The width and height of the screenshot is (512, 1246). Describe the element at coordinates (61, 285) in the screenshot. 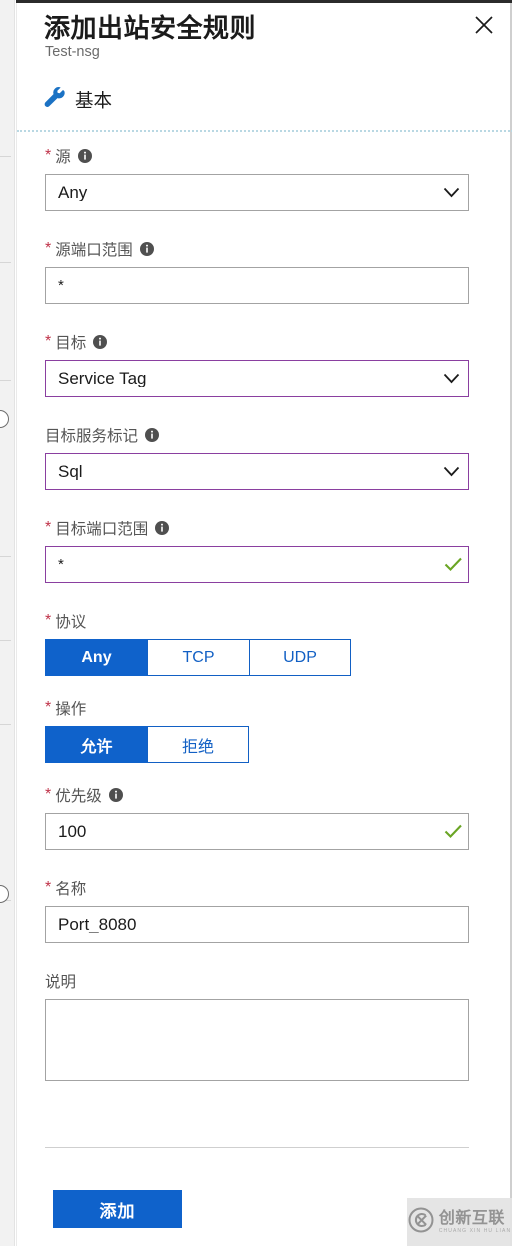

I see `source-port-ranges-value: *` at that location.